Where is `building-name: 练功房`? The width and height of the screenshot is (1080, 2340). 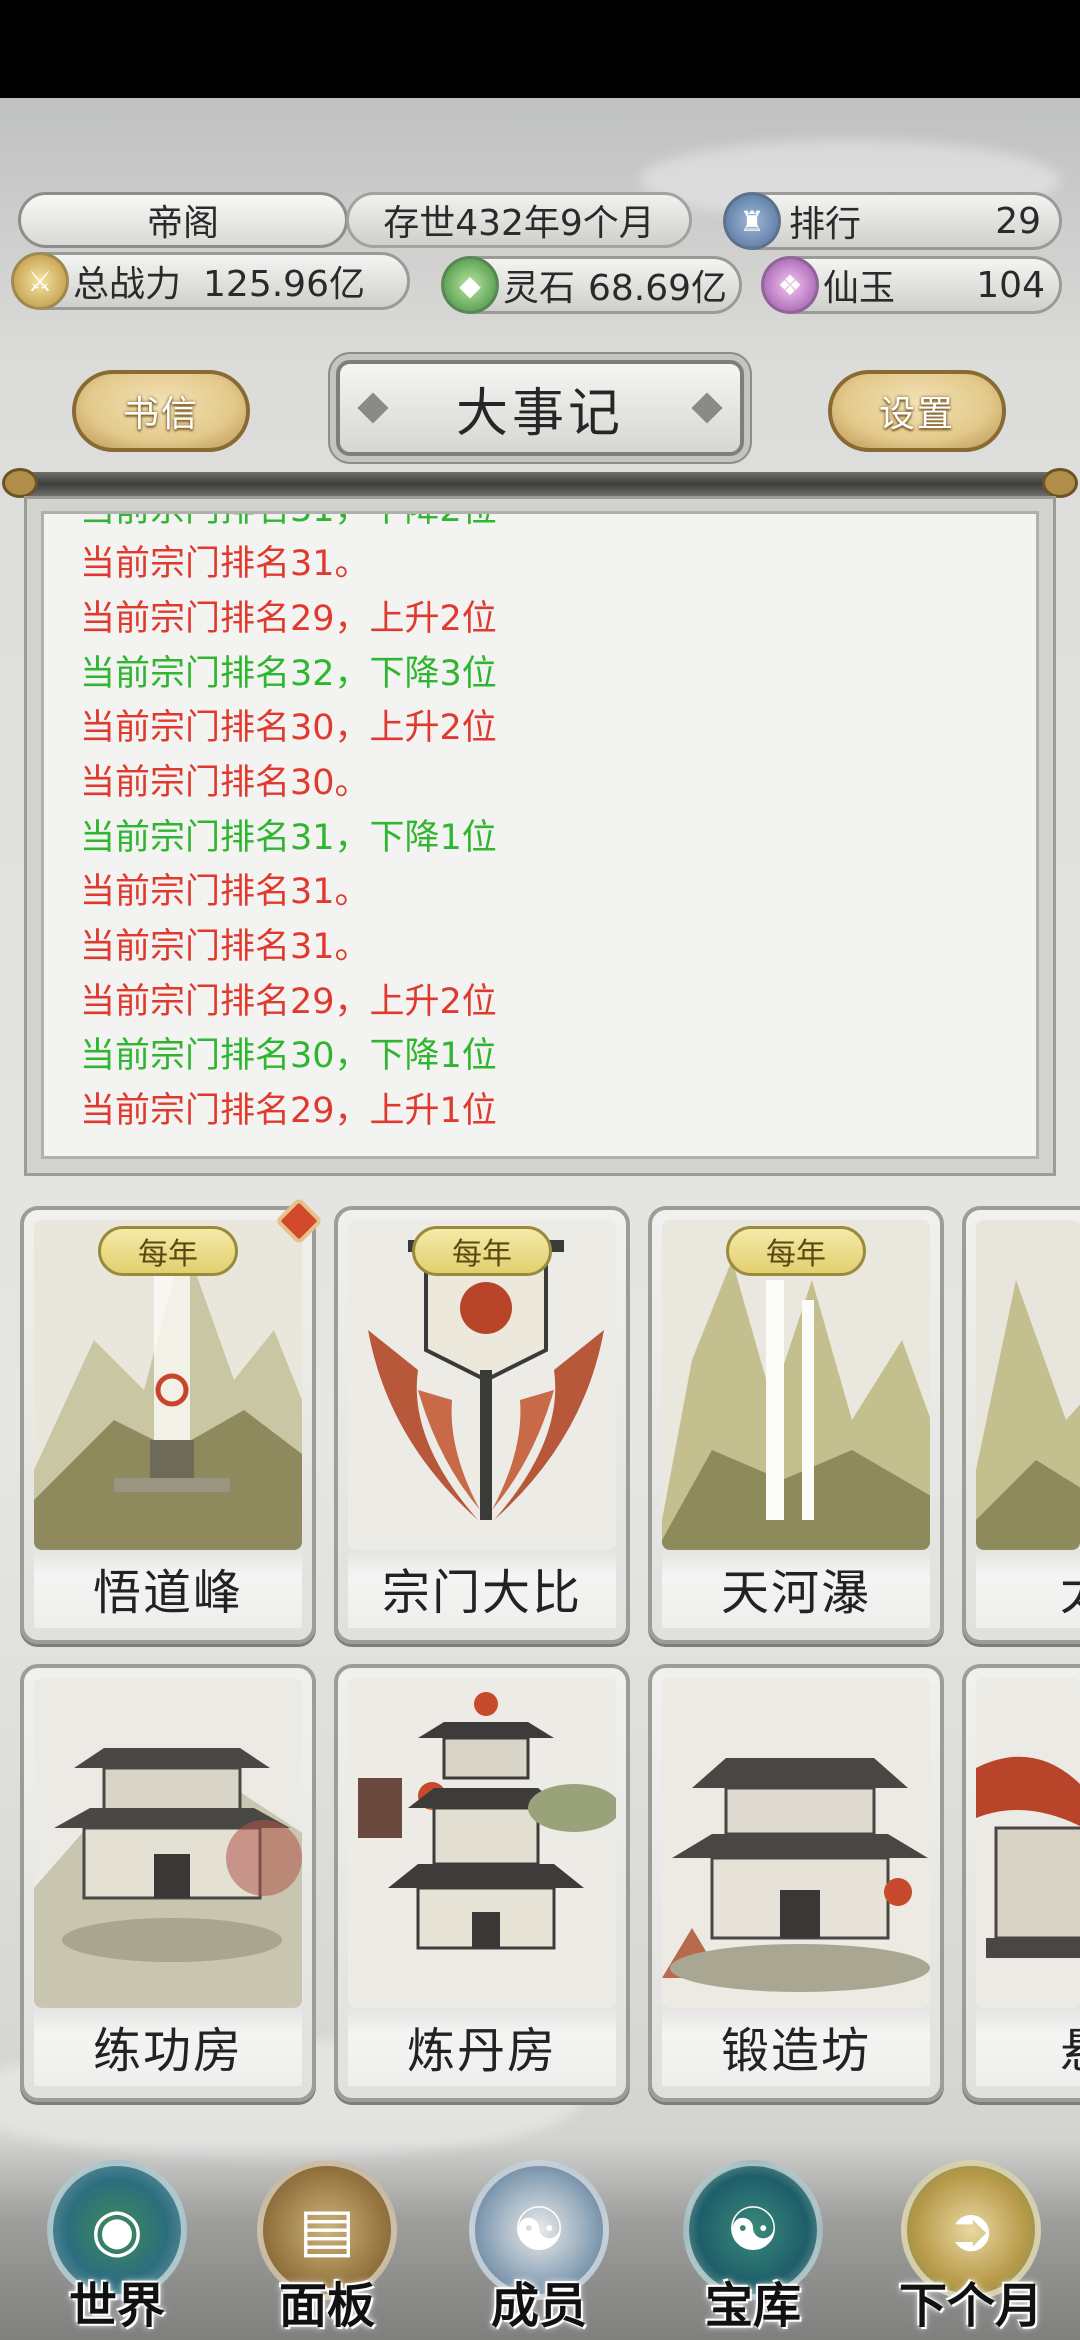
building-name: 练功房 is located at coordinates (168, 2046).